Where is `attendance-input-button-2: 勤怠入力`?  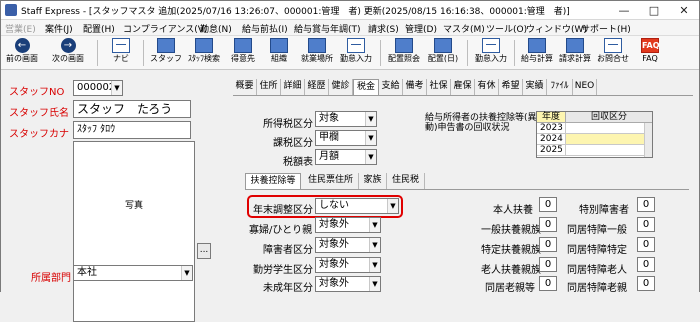 attendance-input-button-2: 勤怠入力 is located at coordinates (491, 53).